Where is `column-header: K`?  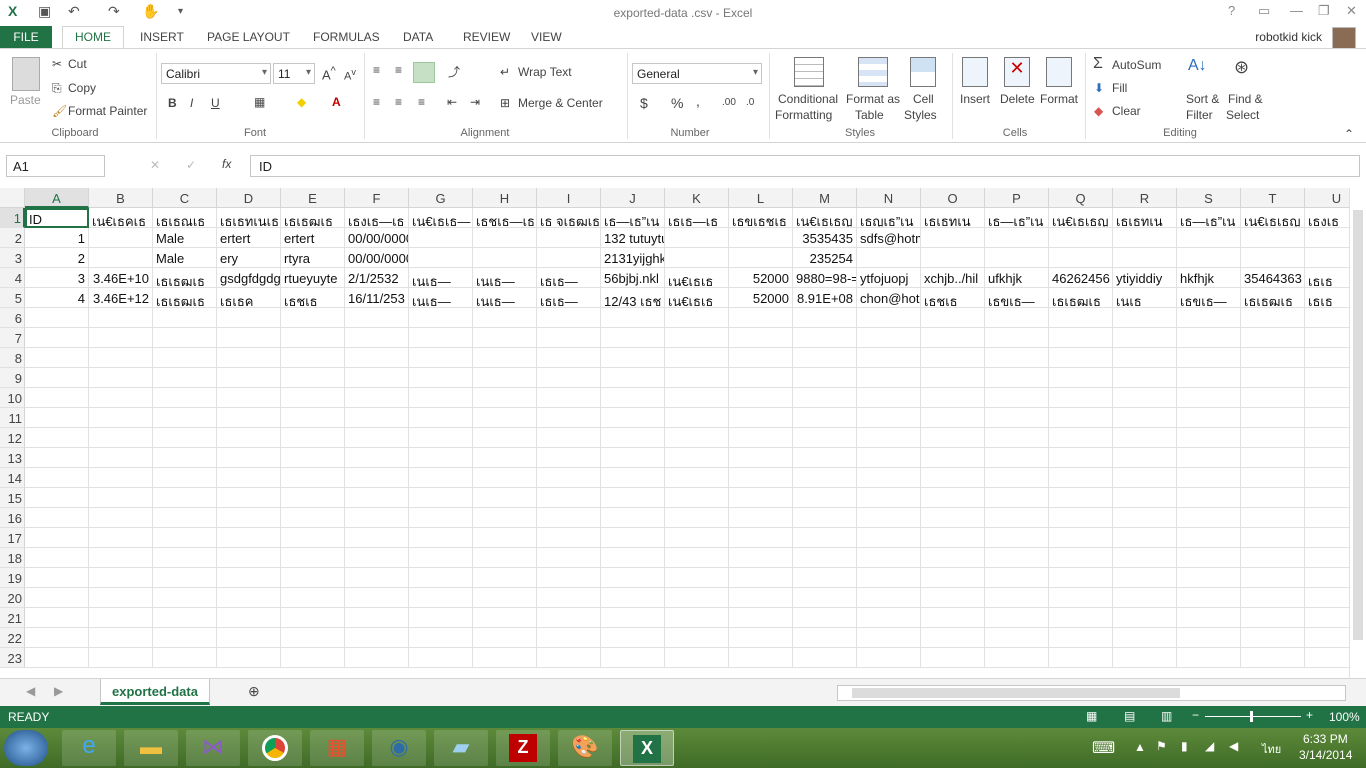
column-header: K is located at coordinates (697, 198).